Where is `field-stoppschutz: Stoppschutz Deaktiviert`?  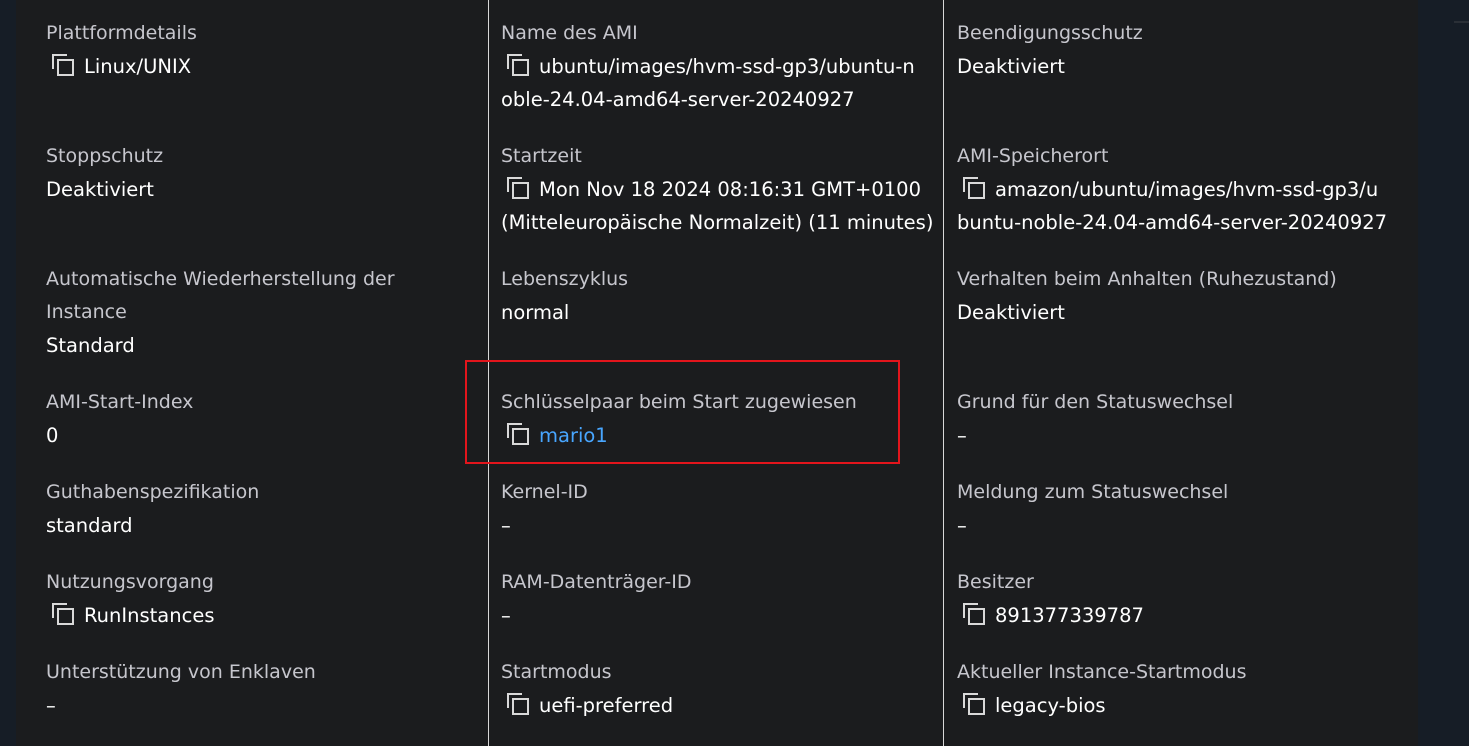 field-stoppschutz: Stoppschutz Deaktiviert is located at coordinates (104, 173).